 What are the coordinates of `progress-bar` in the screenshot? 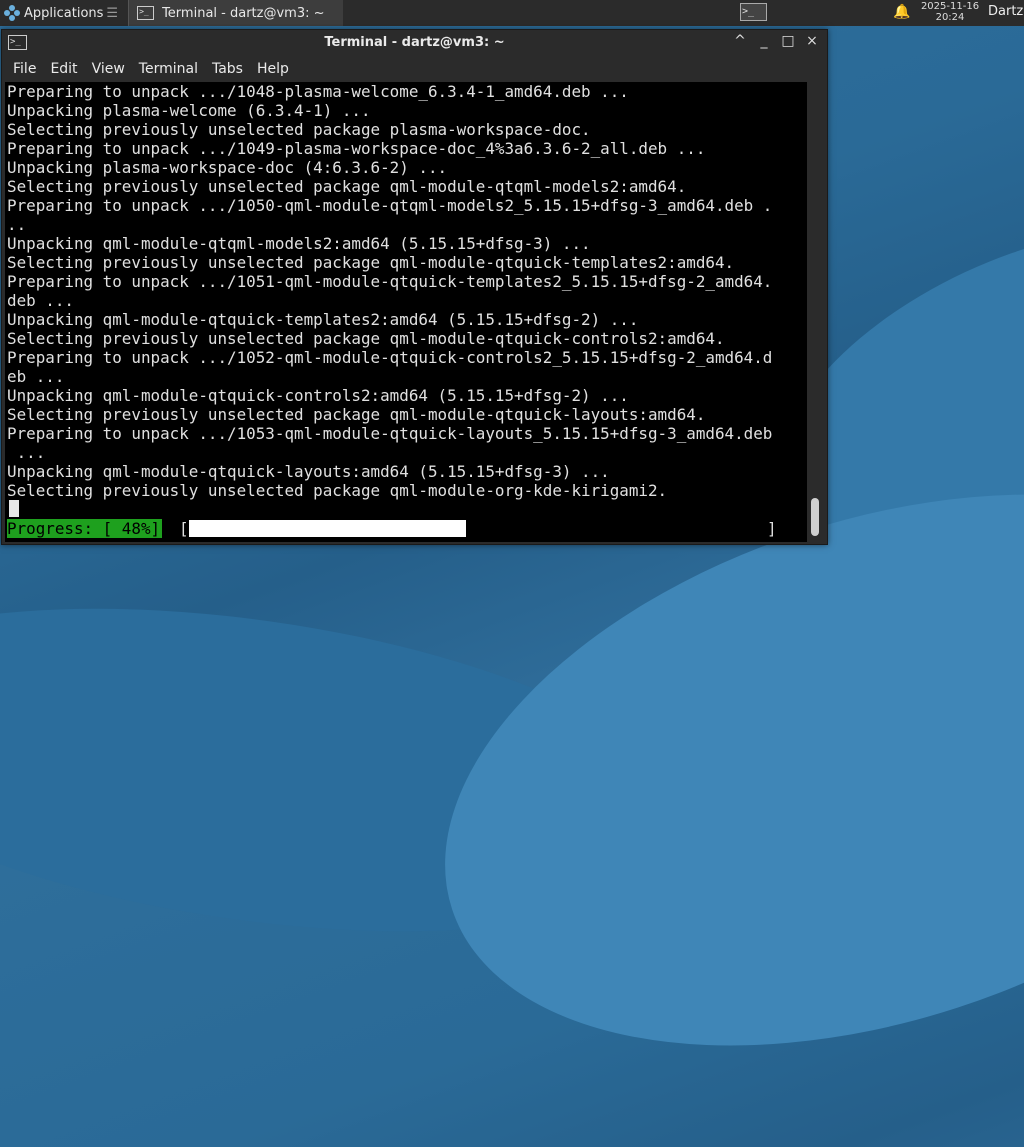 It's located at (478, 528).